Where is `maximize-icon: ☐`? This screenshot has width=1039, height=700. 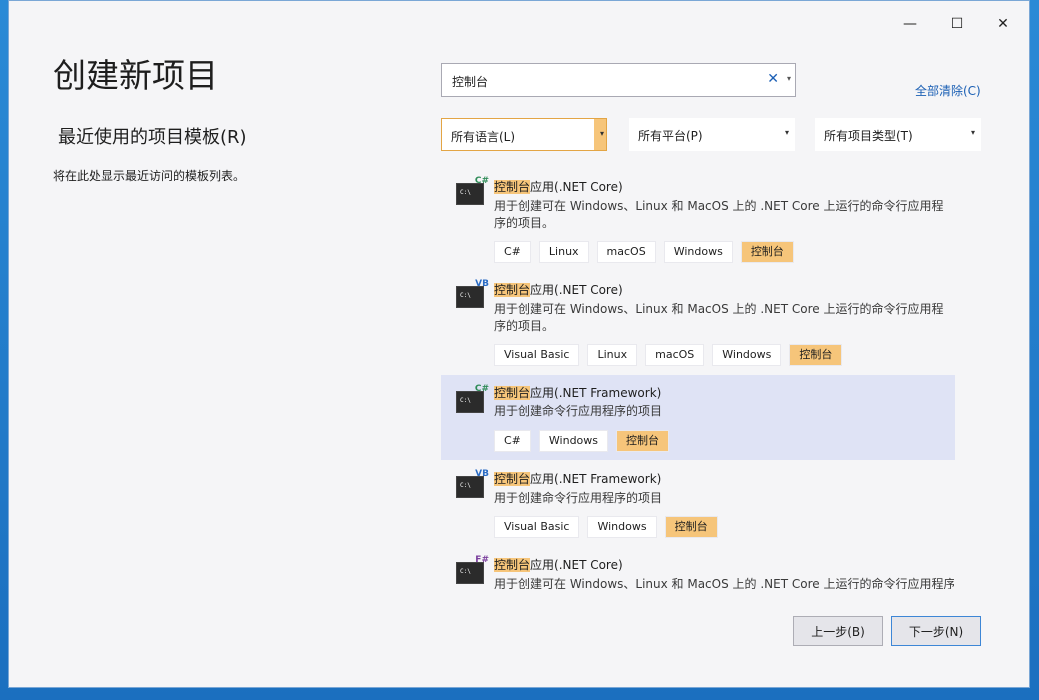
maximize-icon: ☐ is located at coordinates (957, 24).